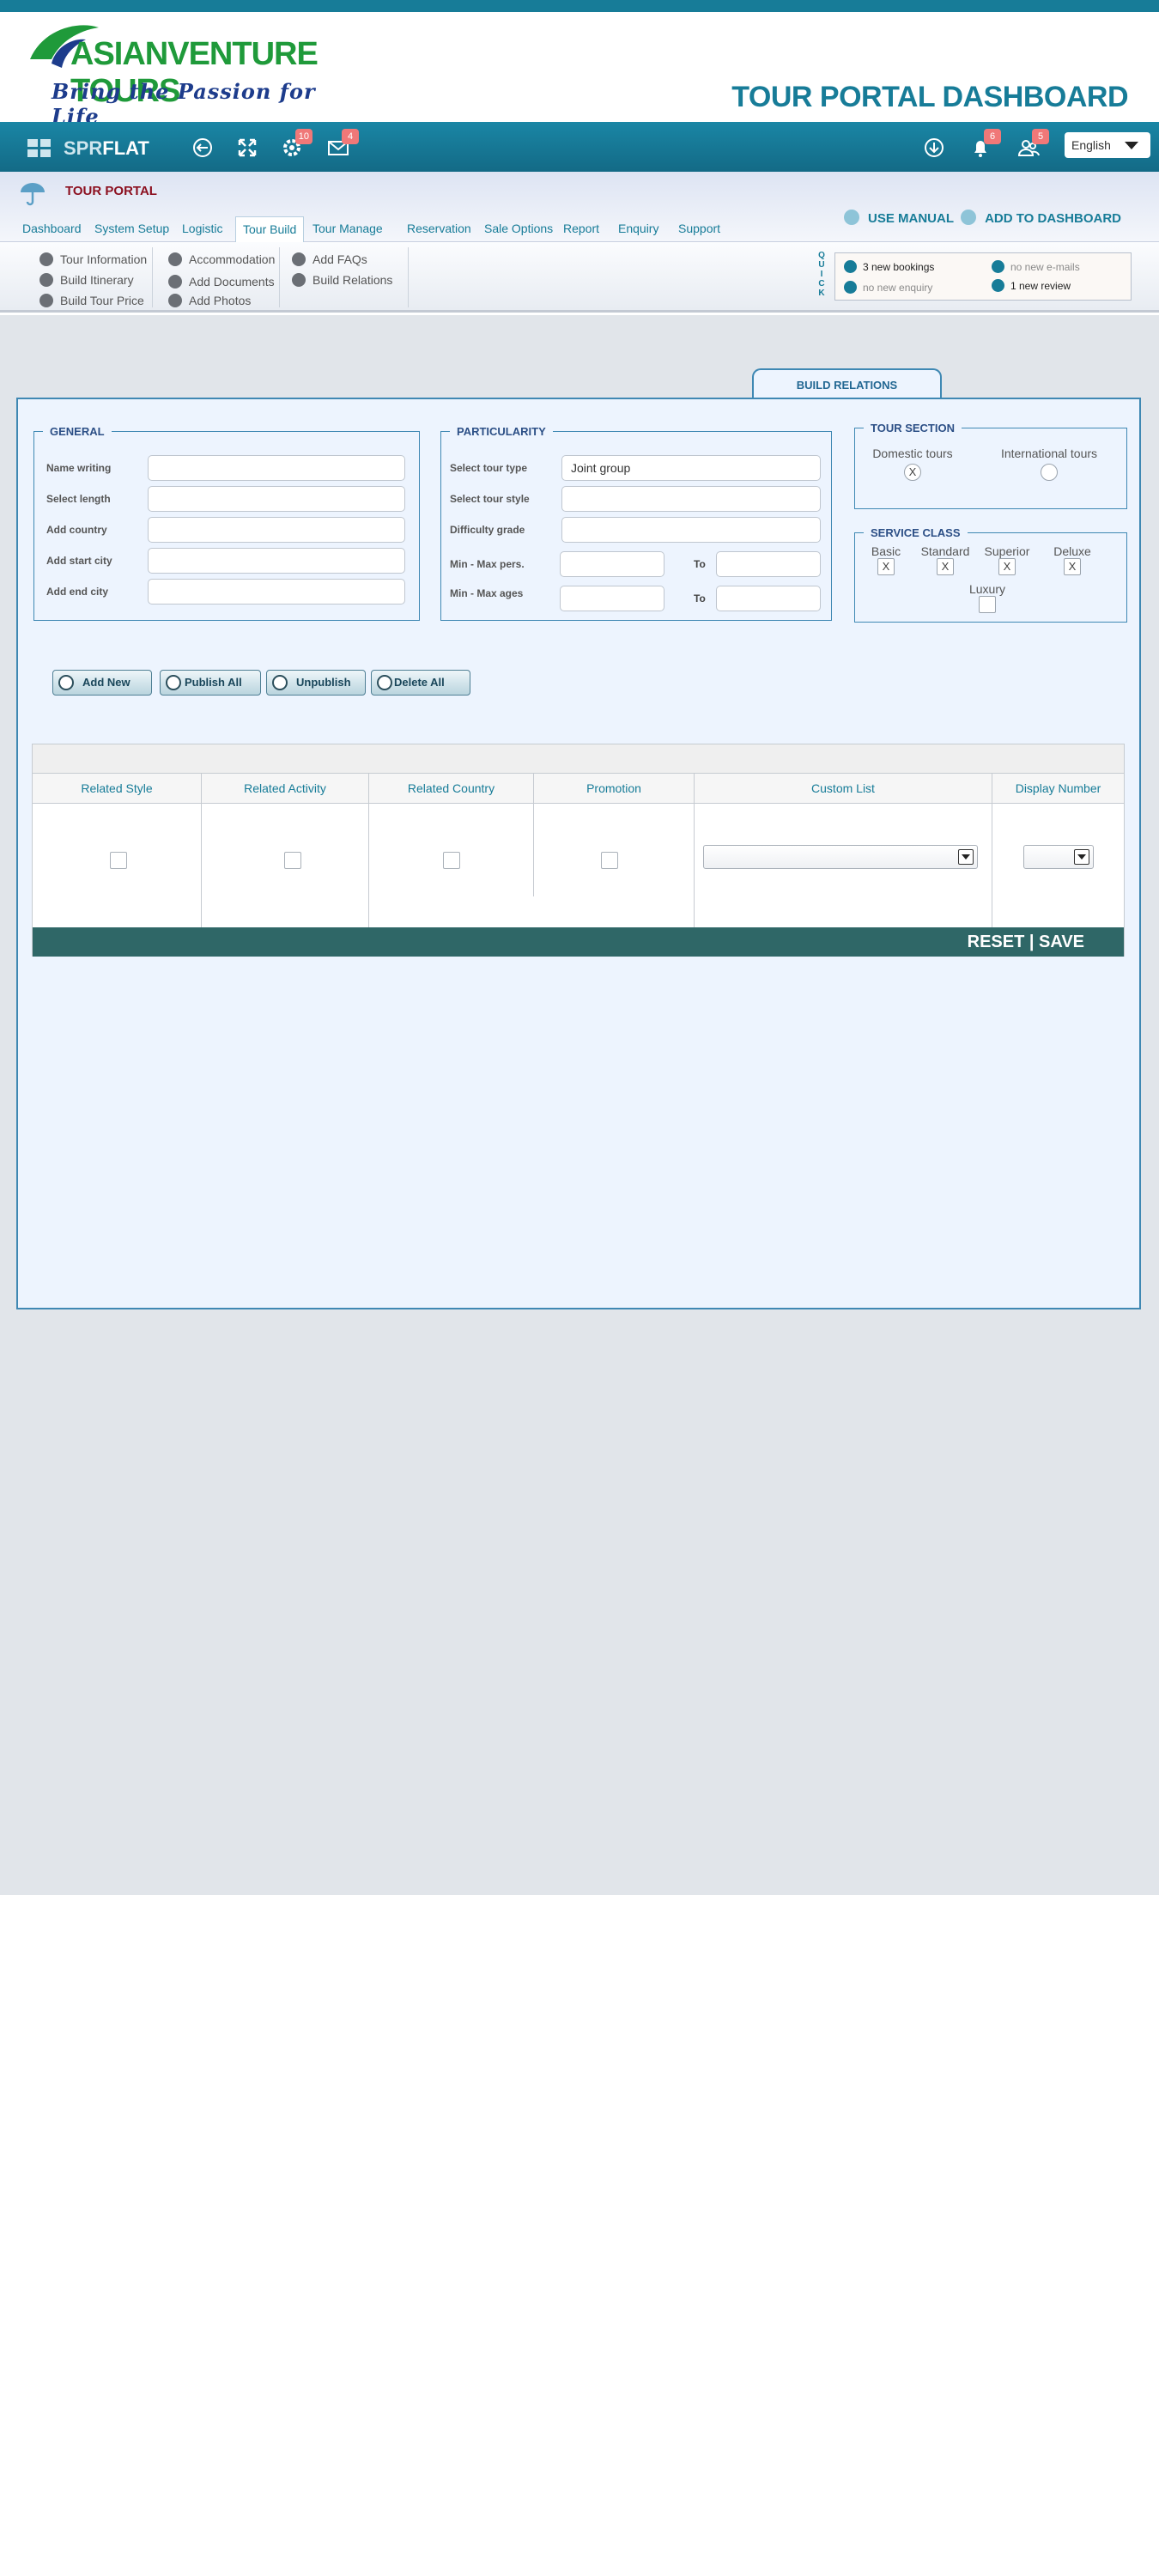  Describe the element at coordinates (1031, 286) in the screenshot. I see `quick-review: 1 new review` at that location.